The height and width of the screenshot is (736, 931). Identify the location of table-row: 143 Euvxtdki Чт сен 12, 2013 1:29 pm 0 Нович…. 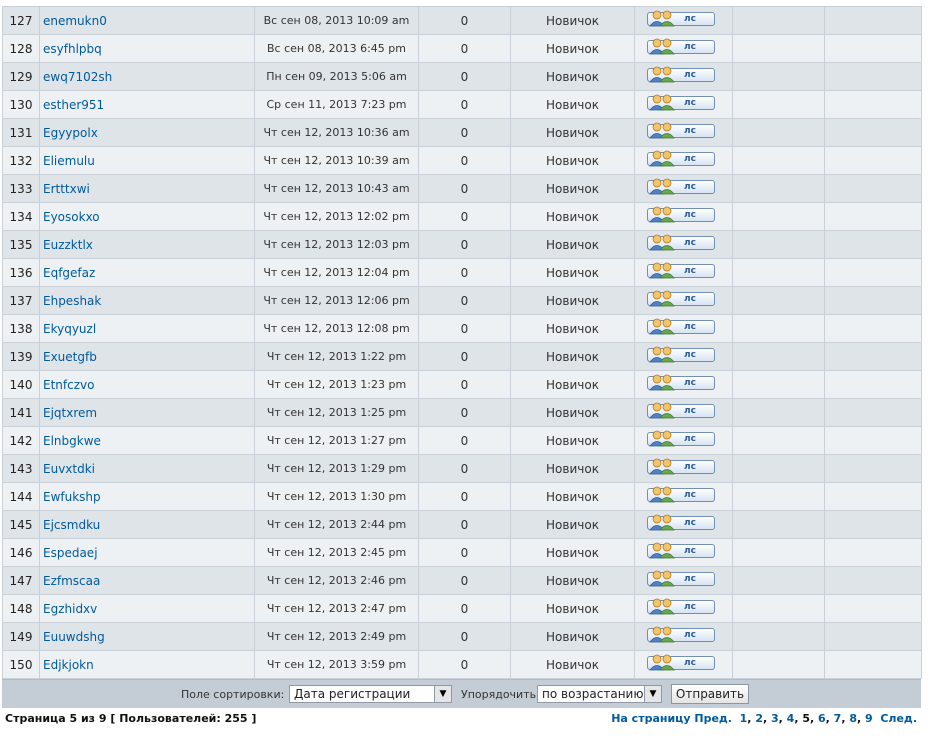
(462, 468).